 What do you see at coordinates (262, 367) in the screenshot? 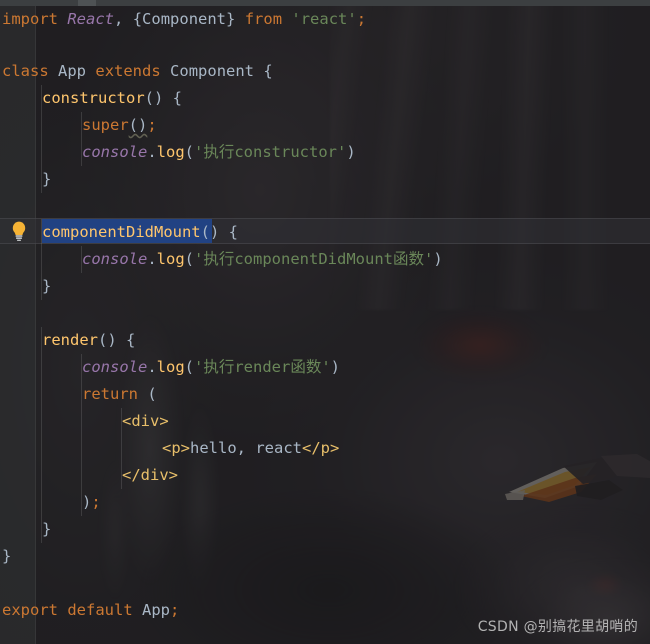
I see `code-token: '执行render函数'` at bounding box center [262, 367].